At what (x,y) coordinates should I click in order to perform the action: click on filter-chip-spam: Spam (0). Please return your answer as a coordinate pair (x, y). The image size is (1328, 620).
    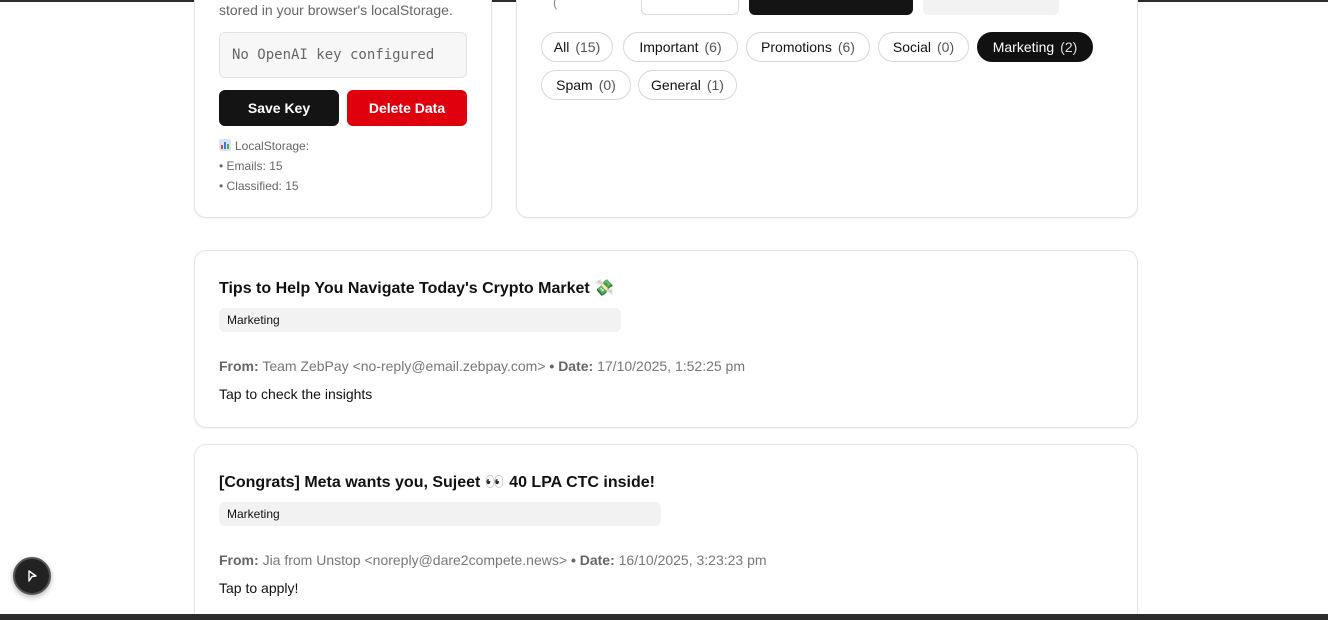
    Looking at the image, I should click on (586, 85).